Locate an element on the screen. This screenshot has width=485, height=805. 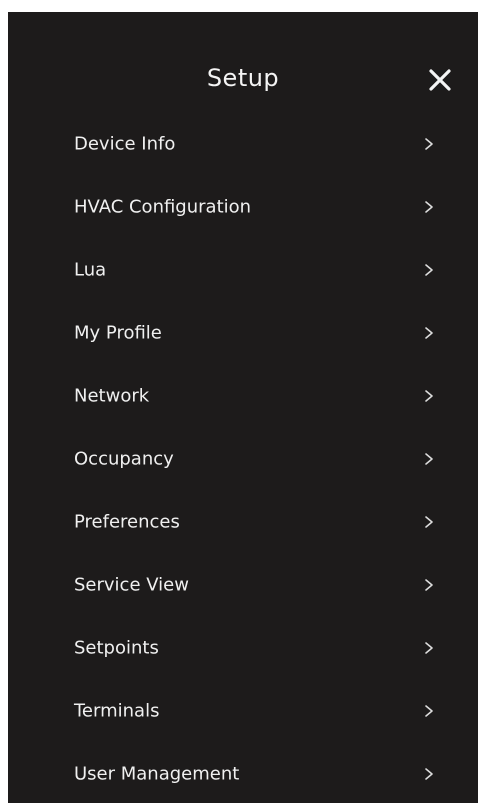
page-title: Setup is located at coordinates (243, 78).